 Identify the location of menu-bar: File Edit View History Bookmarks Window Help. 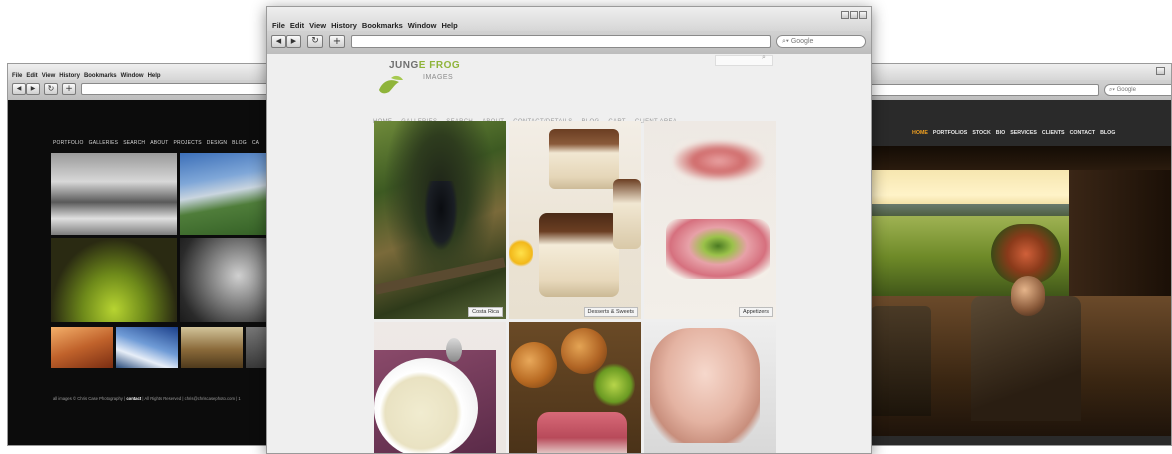
(569, 19).